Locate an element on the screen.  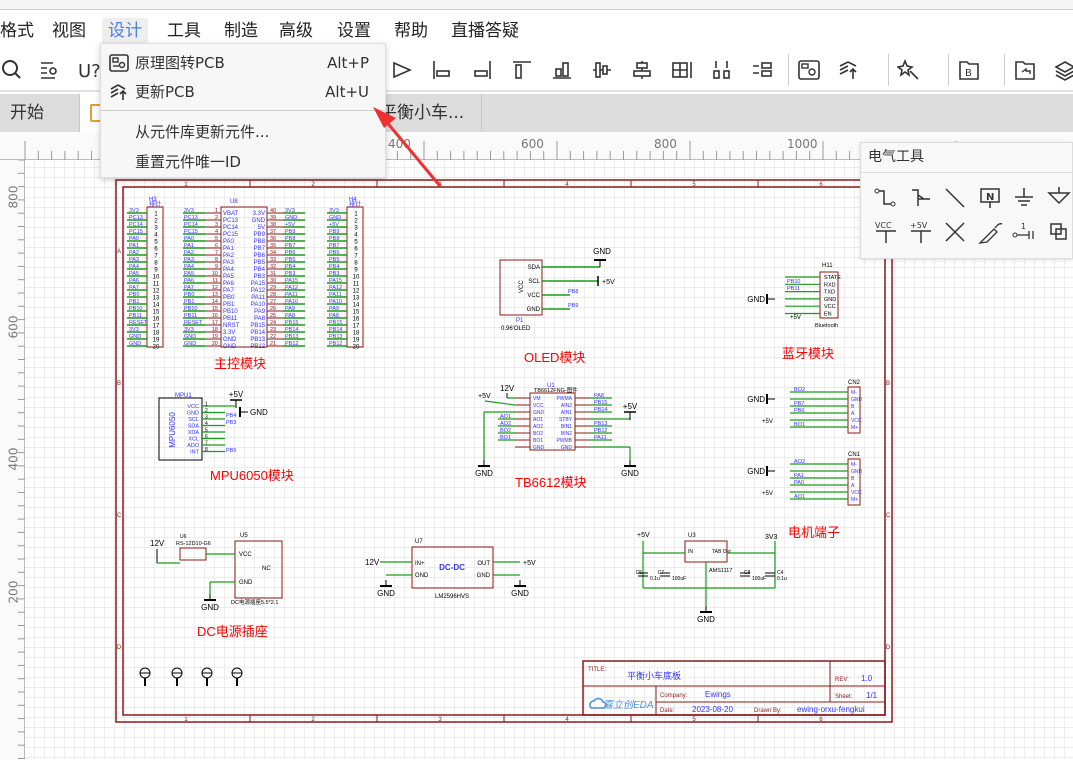
pin-name: PB8 is located at coordinates (260, 242).